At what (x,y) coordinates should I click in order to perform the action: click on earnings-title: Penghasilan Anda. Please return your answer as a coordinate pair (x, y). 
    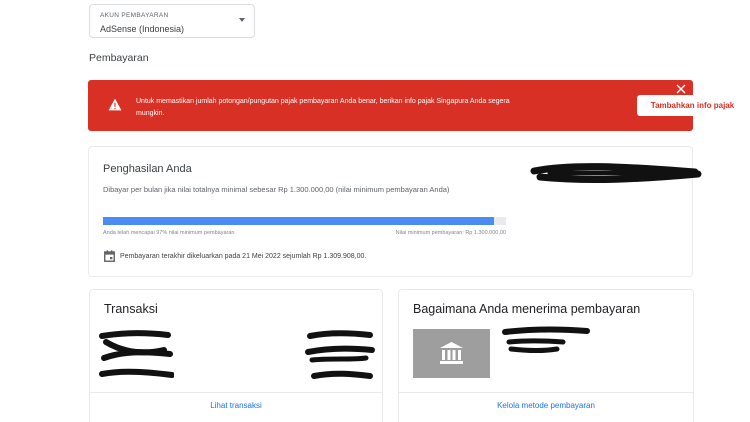
    Looking at the image, I should click on (147, 169).